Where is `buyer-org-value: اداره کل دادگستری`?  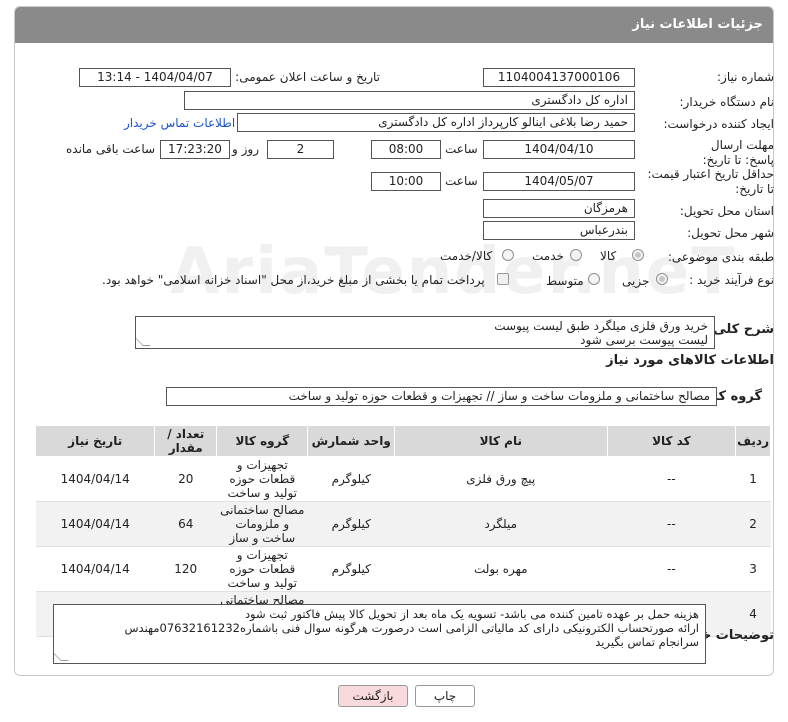 buyer-org-value: اداره کل دادگستری is located at coordinates (409, 100).